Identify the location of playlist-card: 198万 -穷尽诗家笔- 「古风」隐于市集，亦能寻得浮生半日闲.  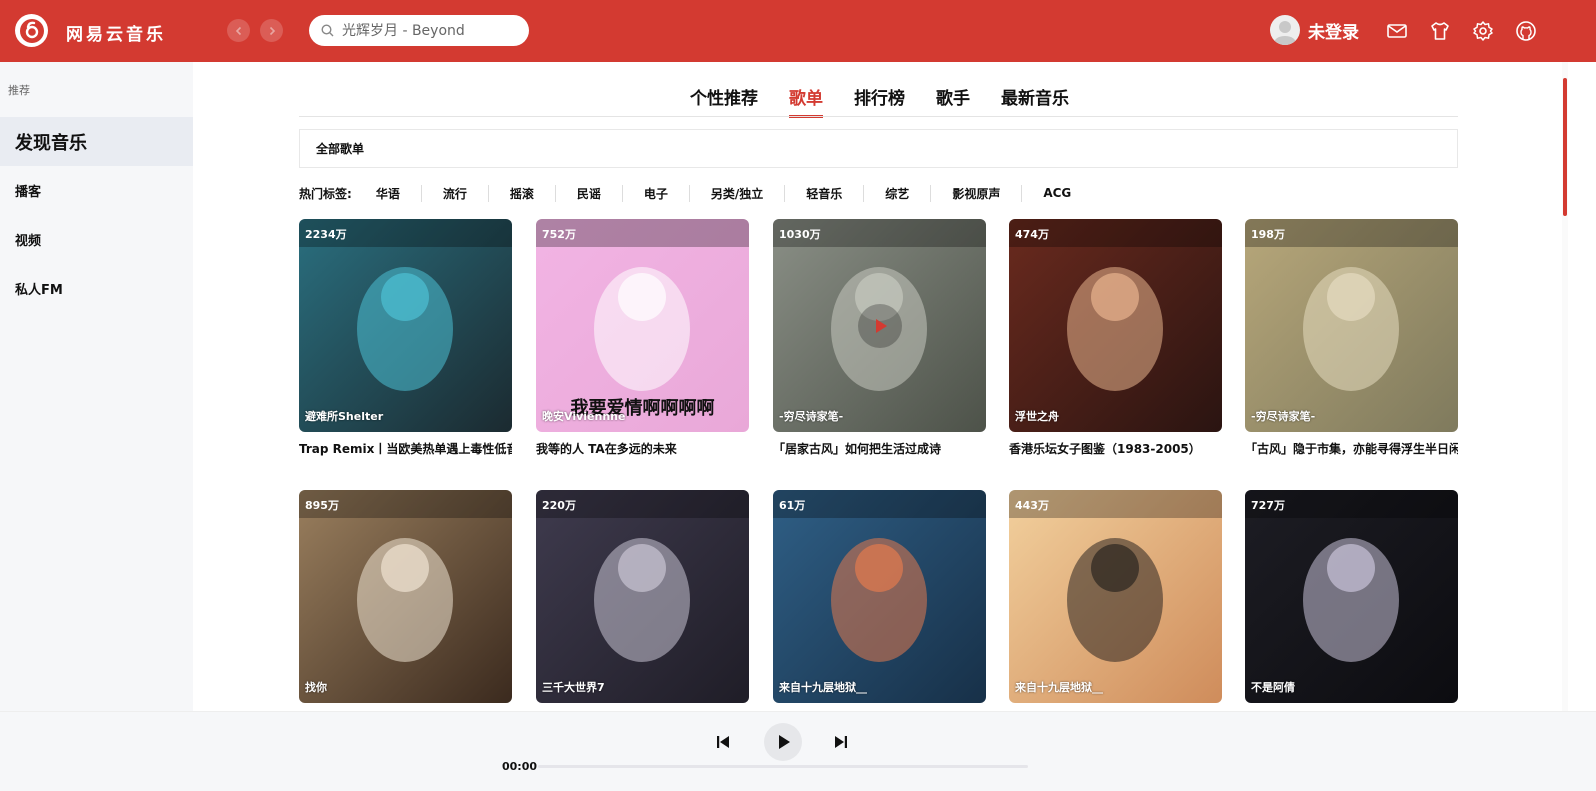
(1351, 338).